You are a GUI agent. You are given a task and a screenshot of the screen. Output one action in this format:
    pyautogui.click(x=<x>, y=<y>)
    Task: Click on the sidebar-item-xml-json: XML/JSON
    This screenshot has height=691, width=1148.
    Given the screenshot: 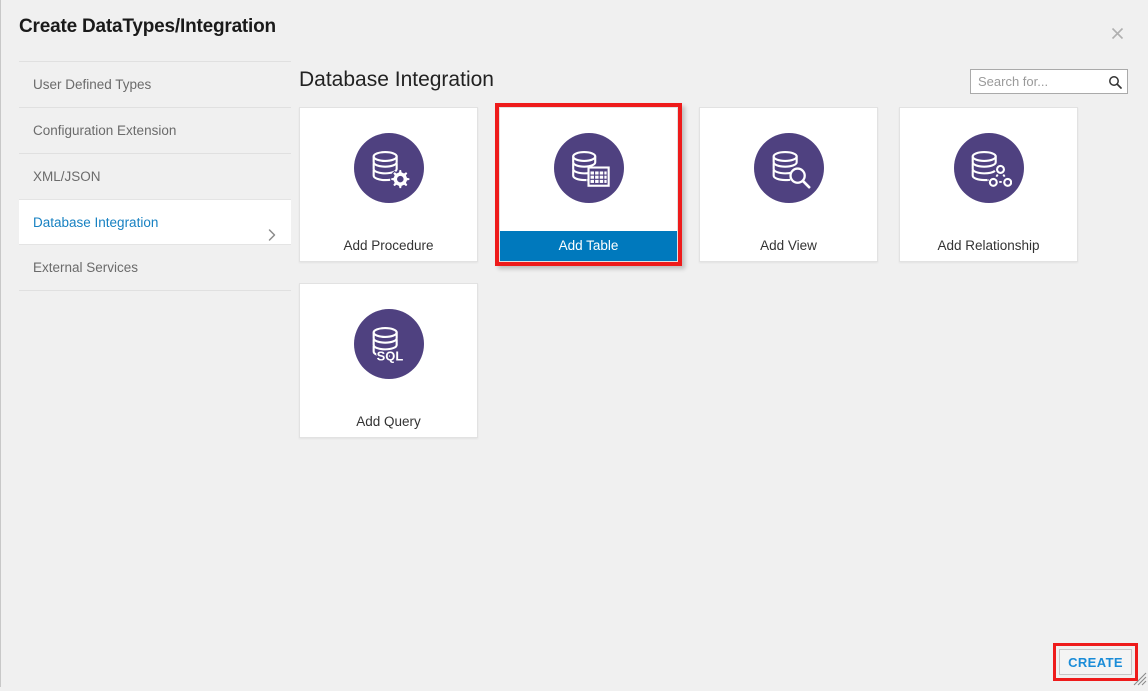 What is the action you would take?
    pyautogui.click(x=155, y=176)
    